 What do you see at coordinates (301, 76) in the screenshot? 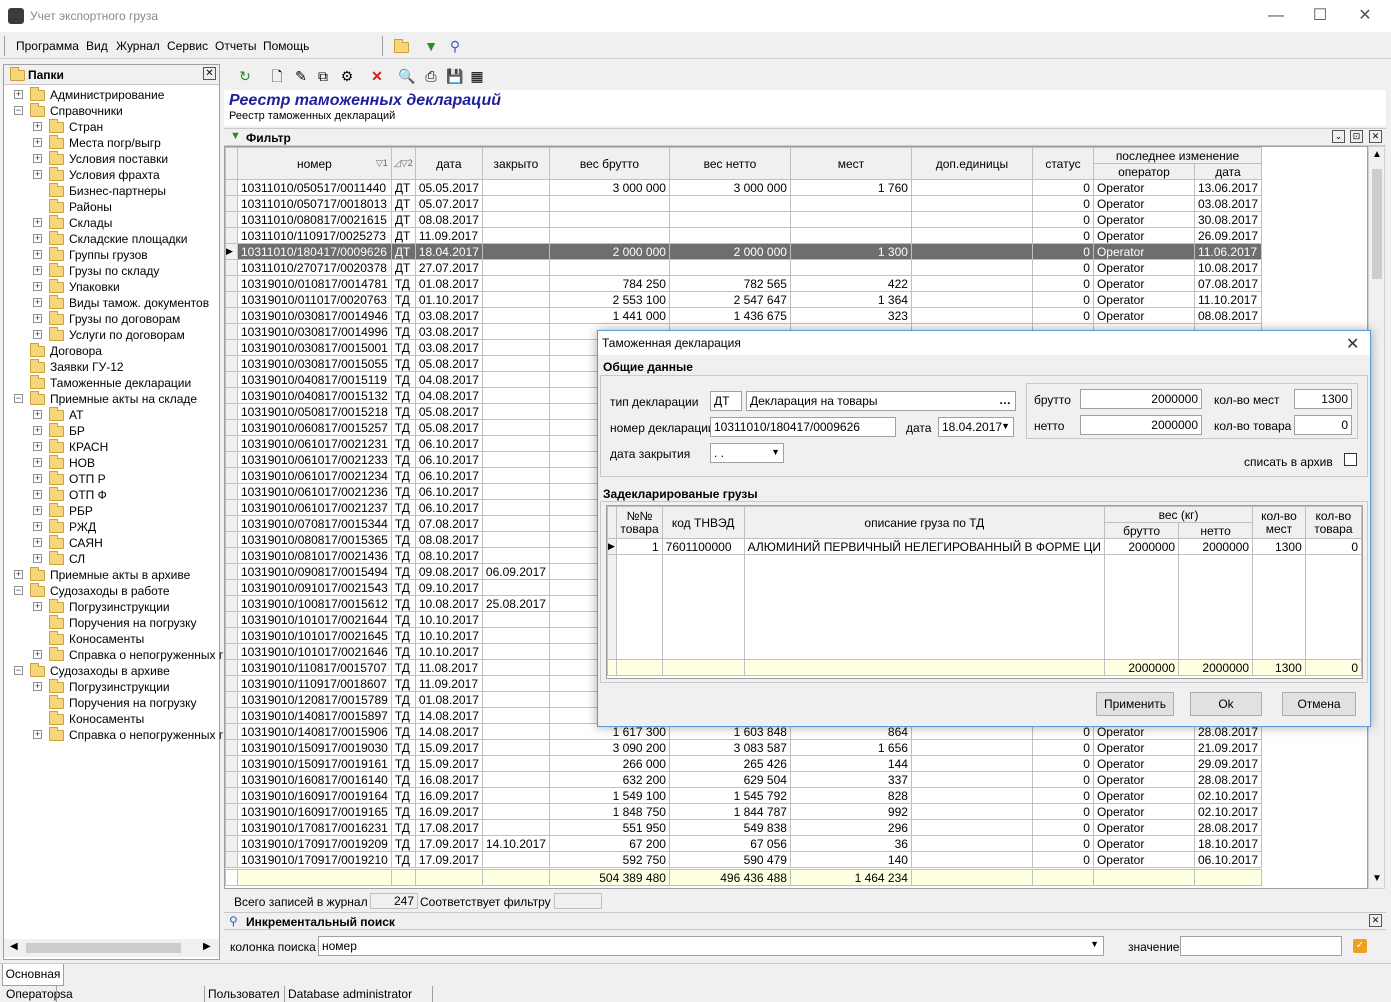
I see `edit-icon: ✎` at bounding box center [301, 76].